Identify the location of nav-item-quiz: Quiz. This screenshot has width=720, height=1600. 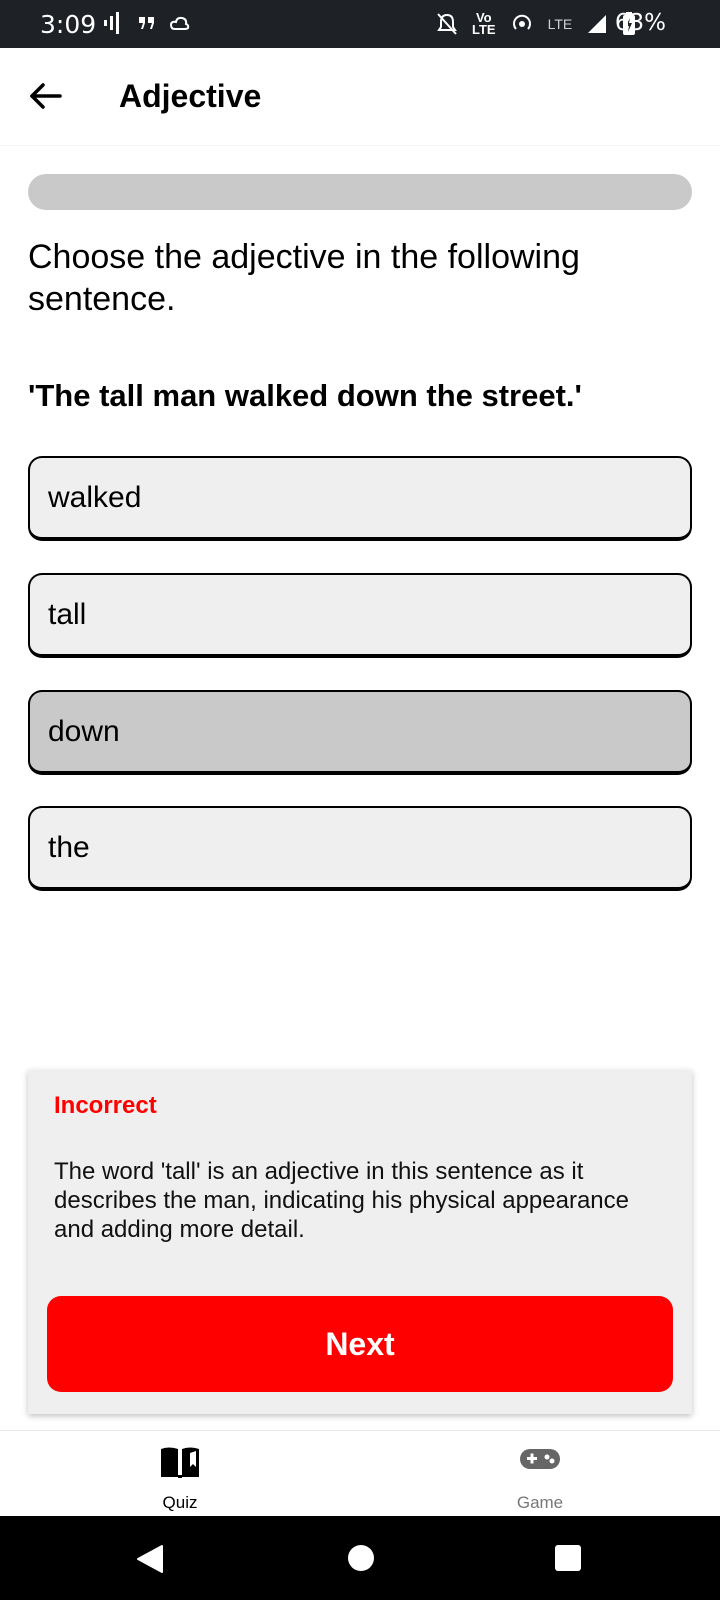
(180, 1473).